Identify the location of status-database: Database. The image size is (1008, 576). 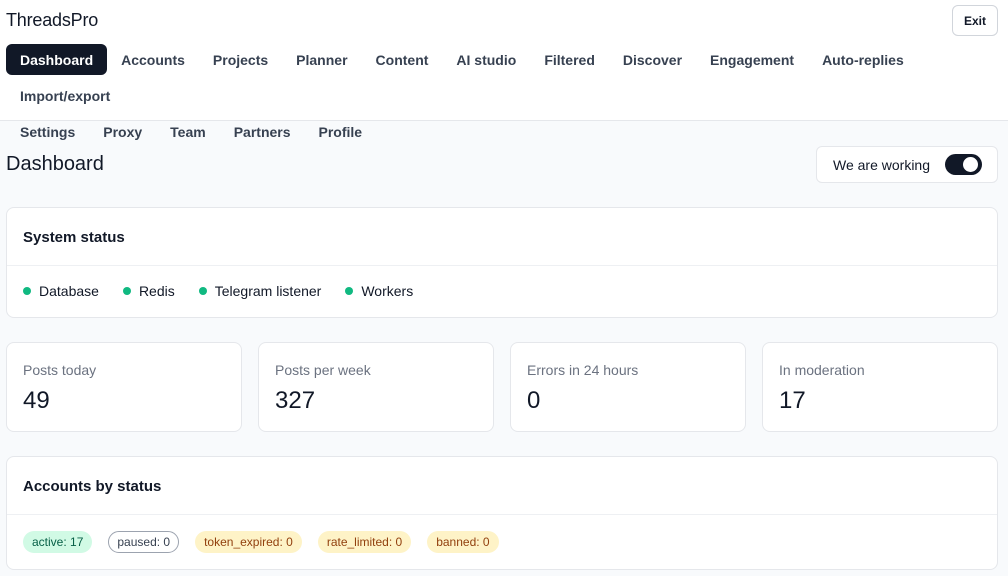
(61, 291).